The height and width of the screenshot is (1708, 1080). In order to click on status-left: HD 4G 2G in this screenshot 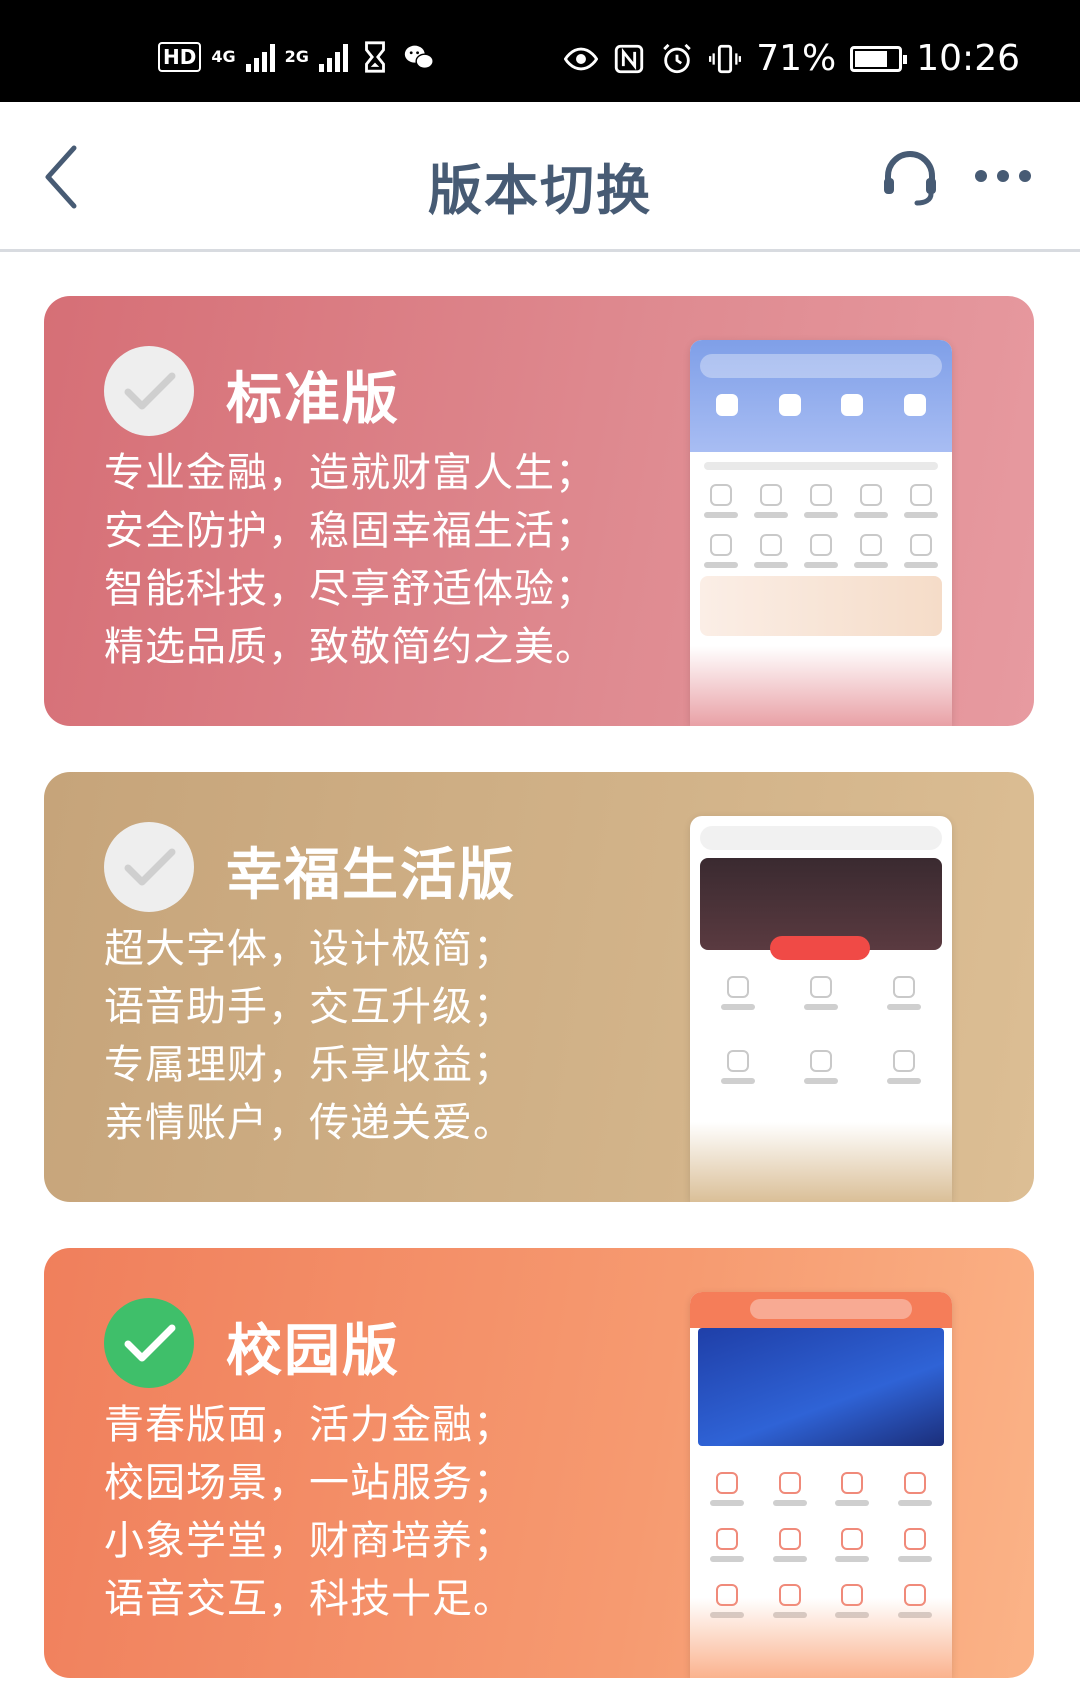, I will do `click(297, 57)`.